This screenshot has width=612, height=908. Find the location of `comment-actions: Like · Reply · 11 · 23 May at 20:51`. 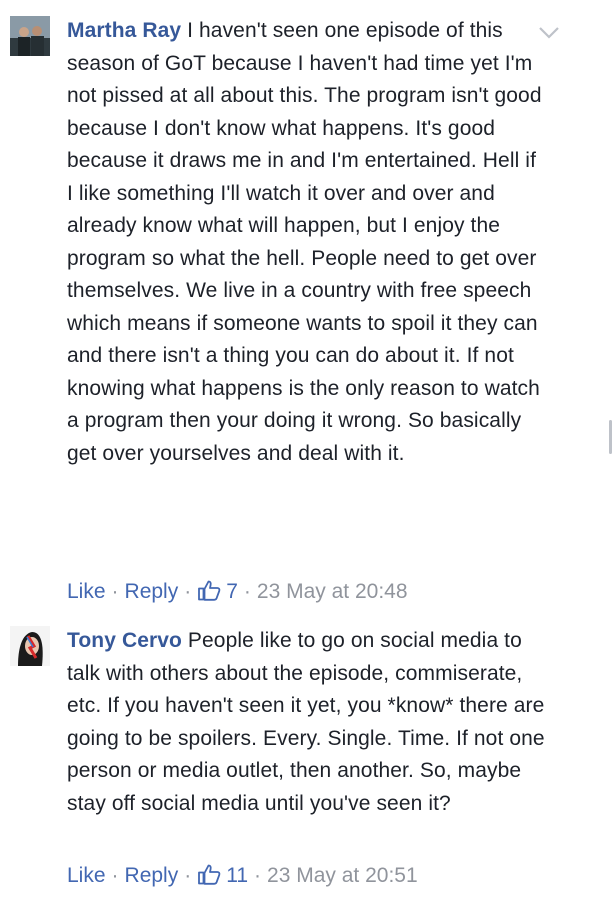

comment-actions: Like · Reply · 11 · 23 May at 20:51 is located at coordinates (242, 876).